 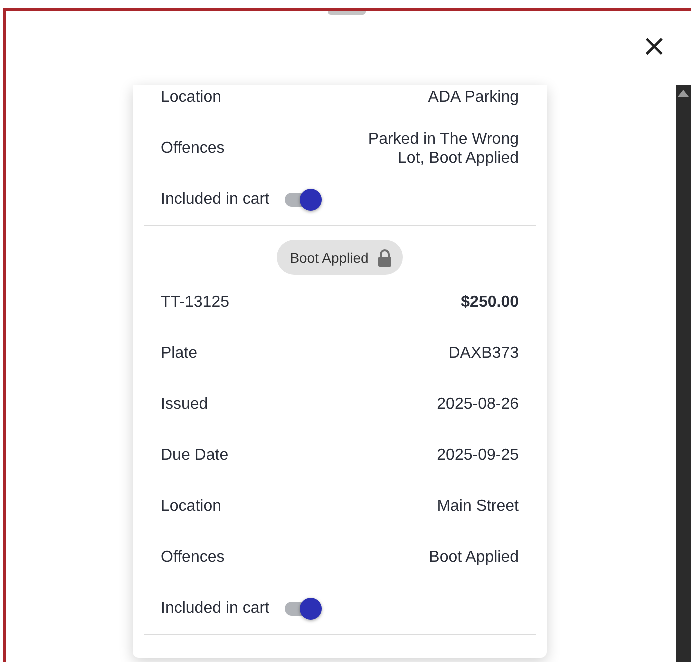 What do you see at coordinates (483, 353) in the screenshot?
I see `field-value: DAXB373` at bounding box center [483, 353].